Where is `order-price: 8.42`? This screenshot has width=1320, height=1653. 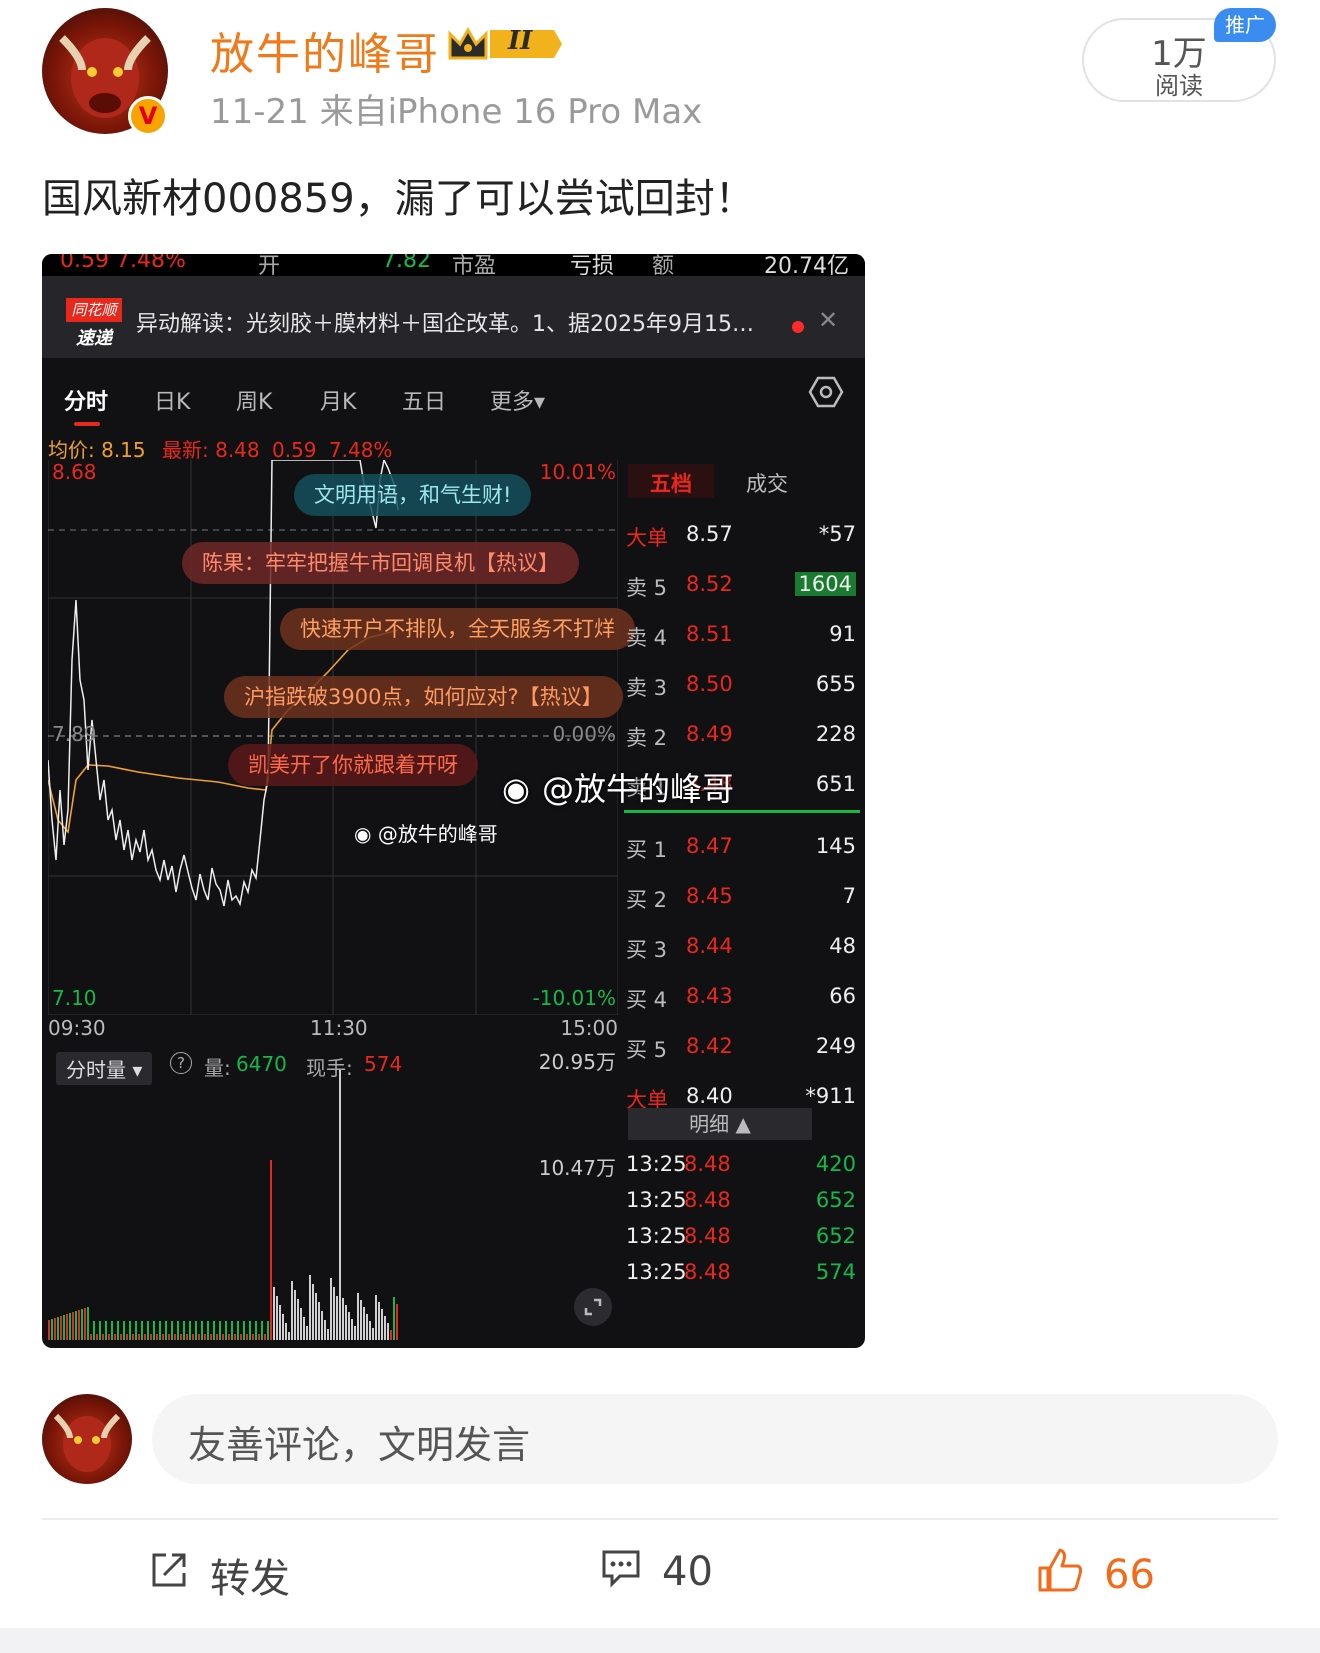 order-price: 8.42 is located at coordinates (709, 1046).